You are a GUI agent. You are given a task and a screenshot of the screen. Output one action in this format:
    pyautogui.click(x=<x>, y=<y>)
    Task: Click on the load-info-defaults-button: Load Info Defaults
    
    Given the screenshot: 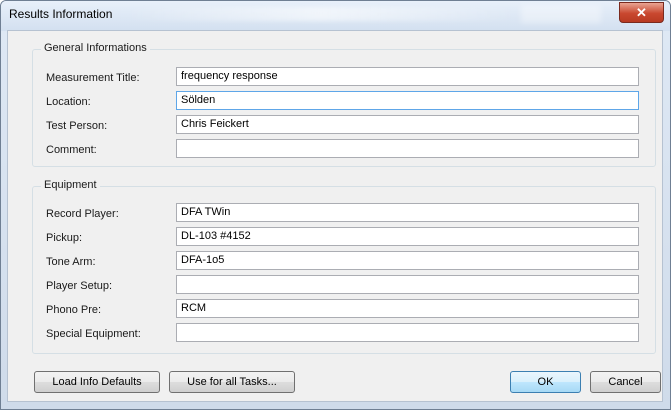 What is the action you would take?
    pyautogui.click(x=97, y=382)
    